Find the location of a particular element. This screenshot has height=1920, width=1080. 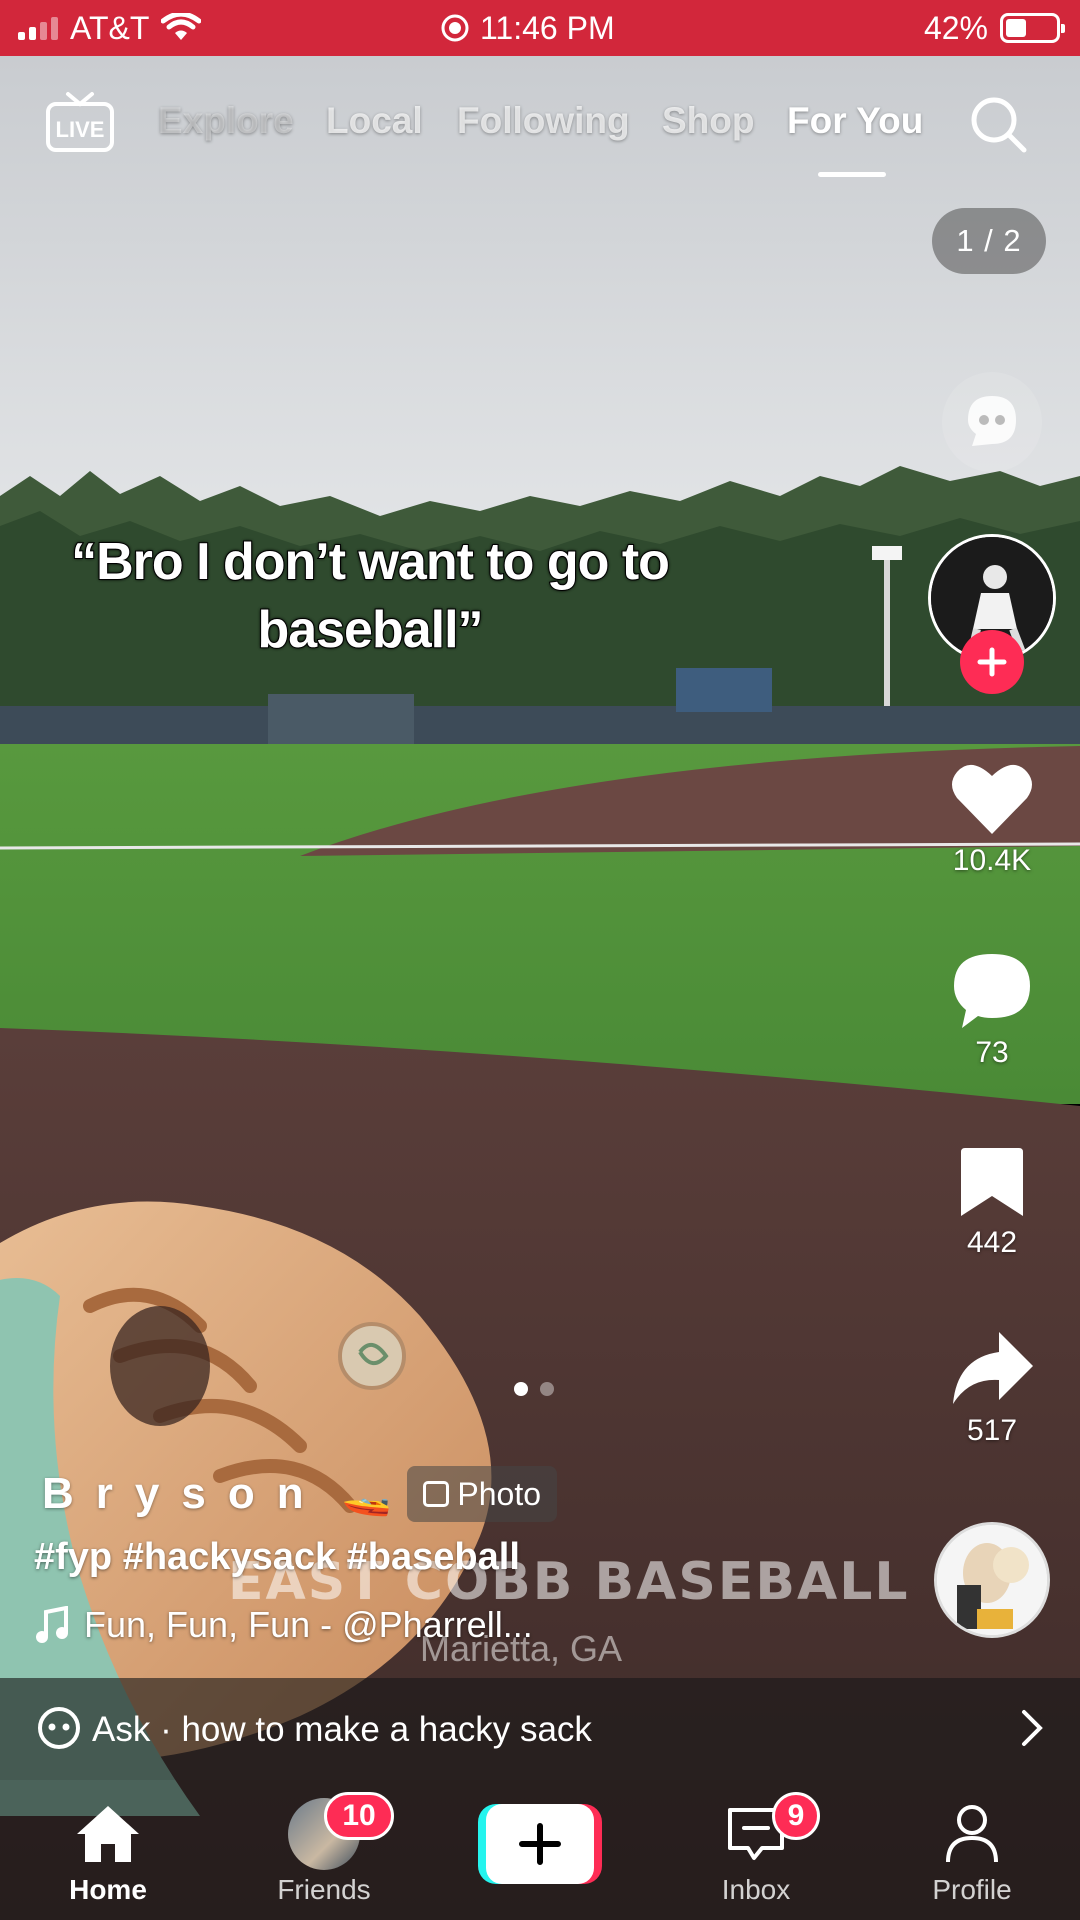

overlay-caption: “Bro I don’t want to go to baseball” is located at coordinates (370, 596).